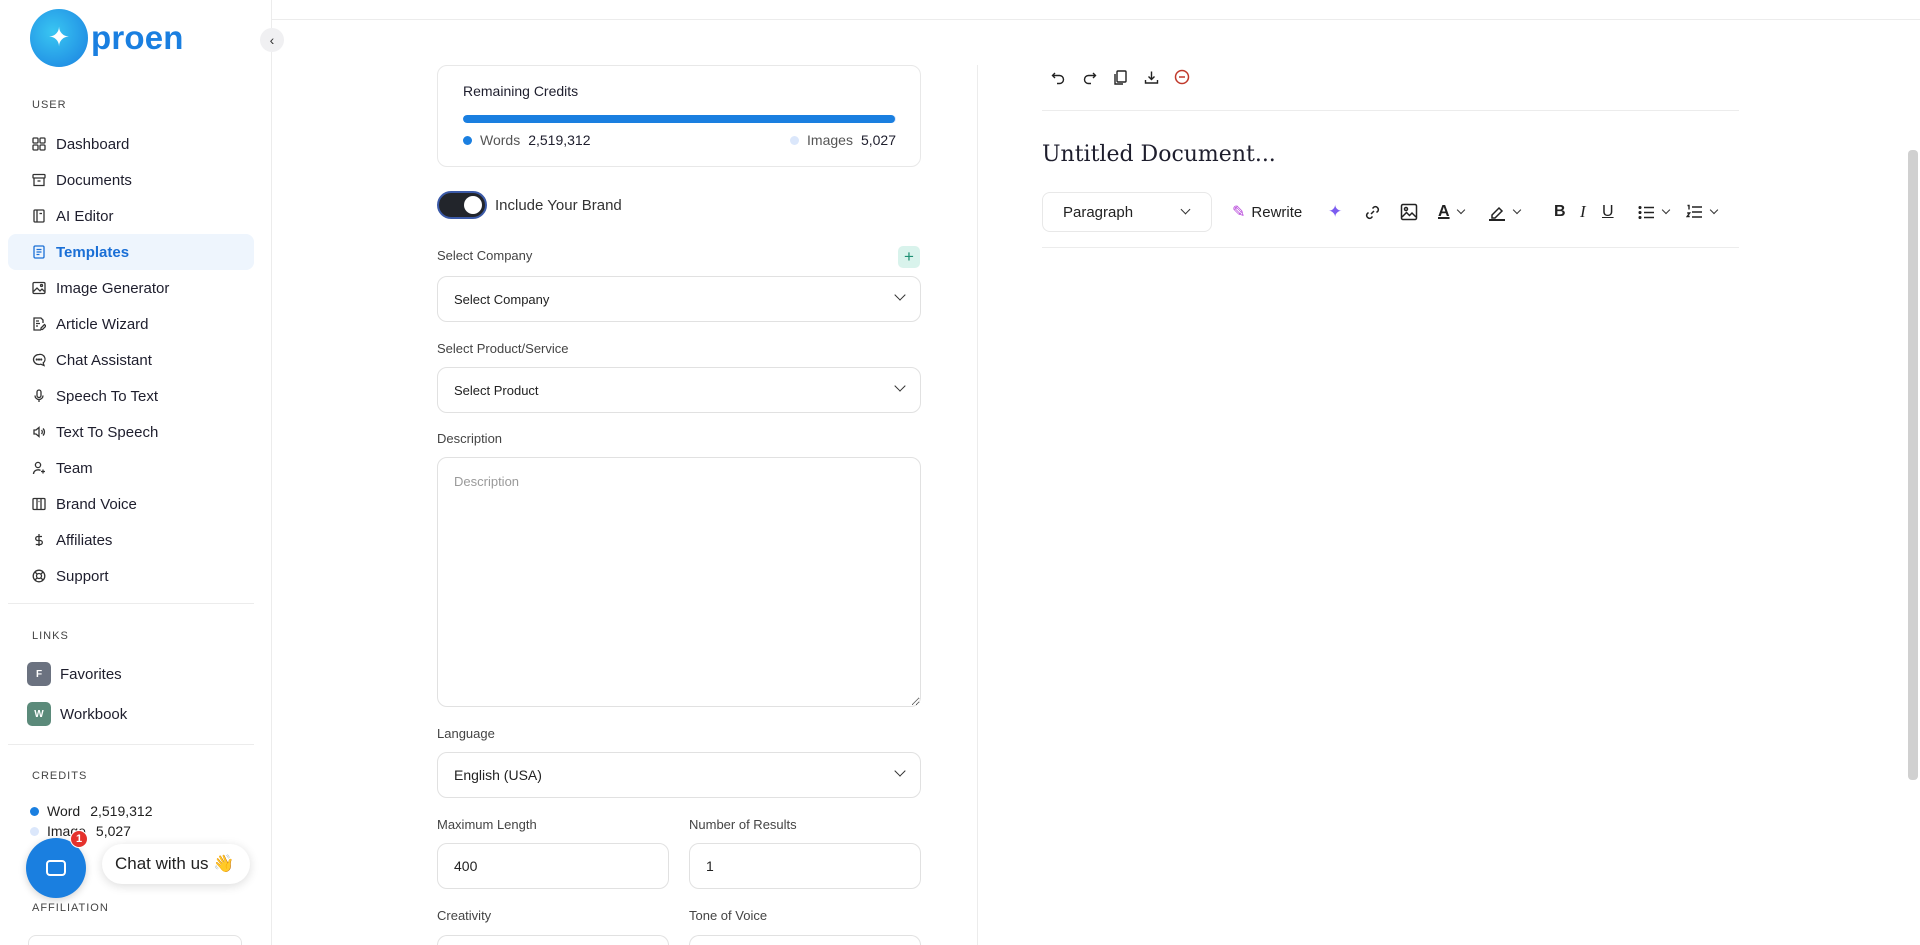  I want to click on numbered-list-icon, so click(1694, 211).